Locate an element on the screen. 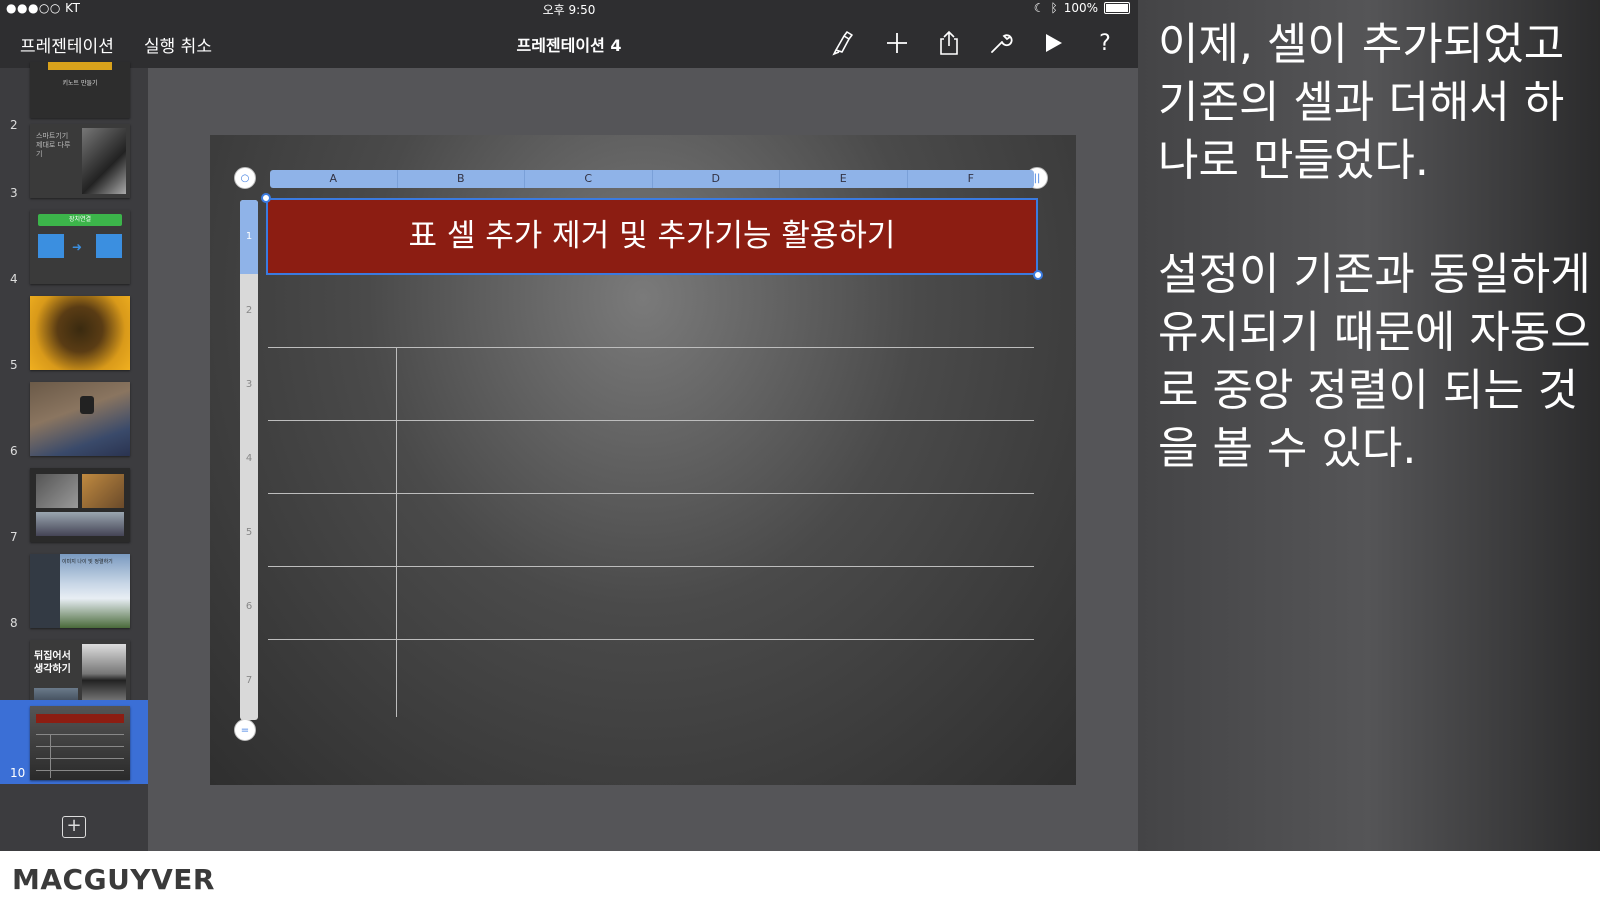 The width and height of the screenshot is (1600, 900). footer: MACGUYVER is located at coordinates (800, 875).